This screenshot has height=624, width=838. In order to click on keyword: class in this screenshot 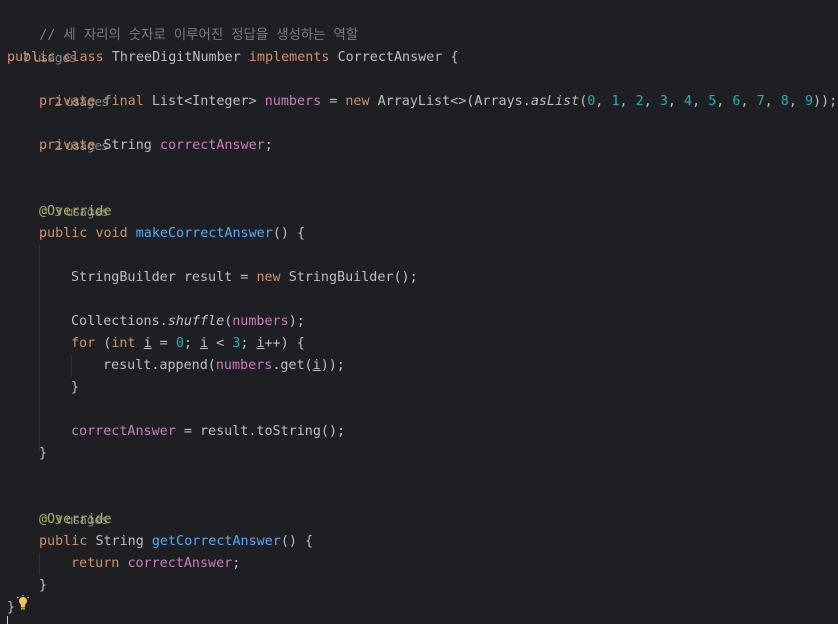, I will do `click(83, 57)`.